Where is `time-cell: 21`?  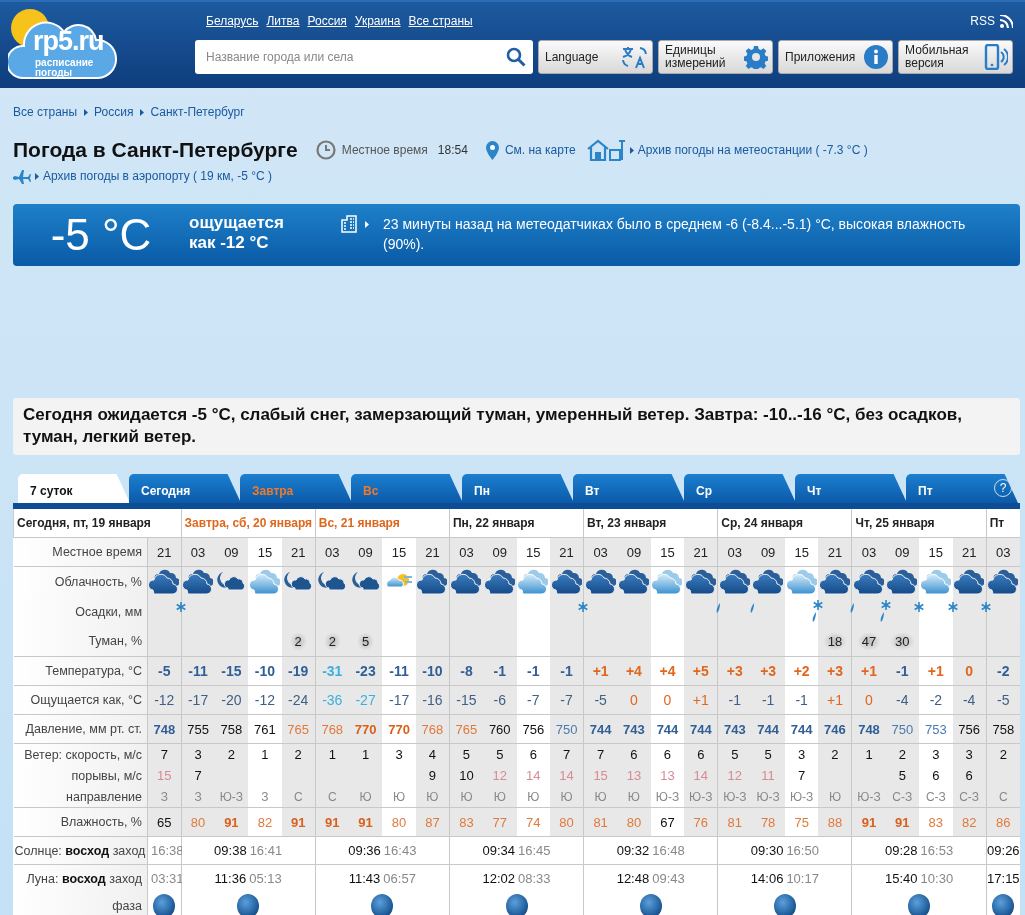
time-cell: 21 is located at coordinates (298, 552).